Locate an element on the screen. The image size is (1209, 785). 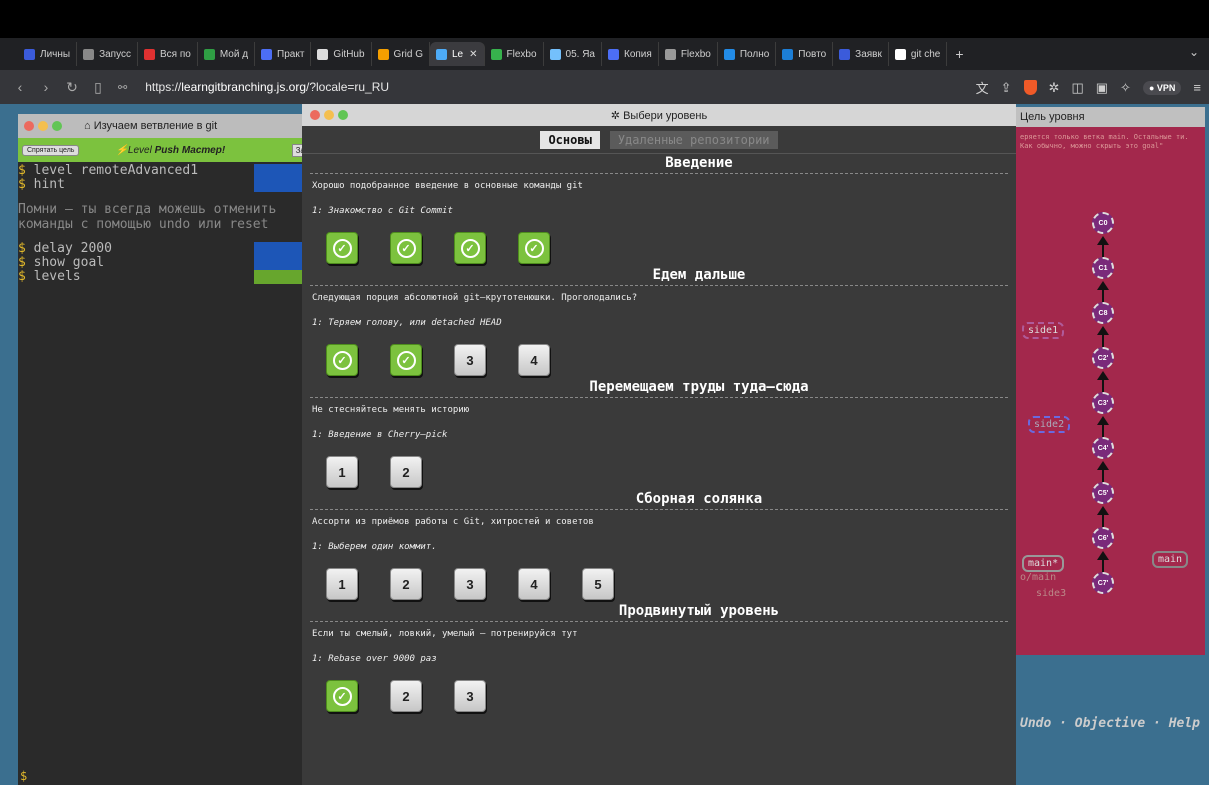
help-links: Undo · Objective · Help is located at coordinates (1110, 723).